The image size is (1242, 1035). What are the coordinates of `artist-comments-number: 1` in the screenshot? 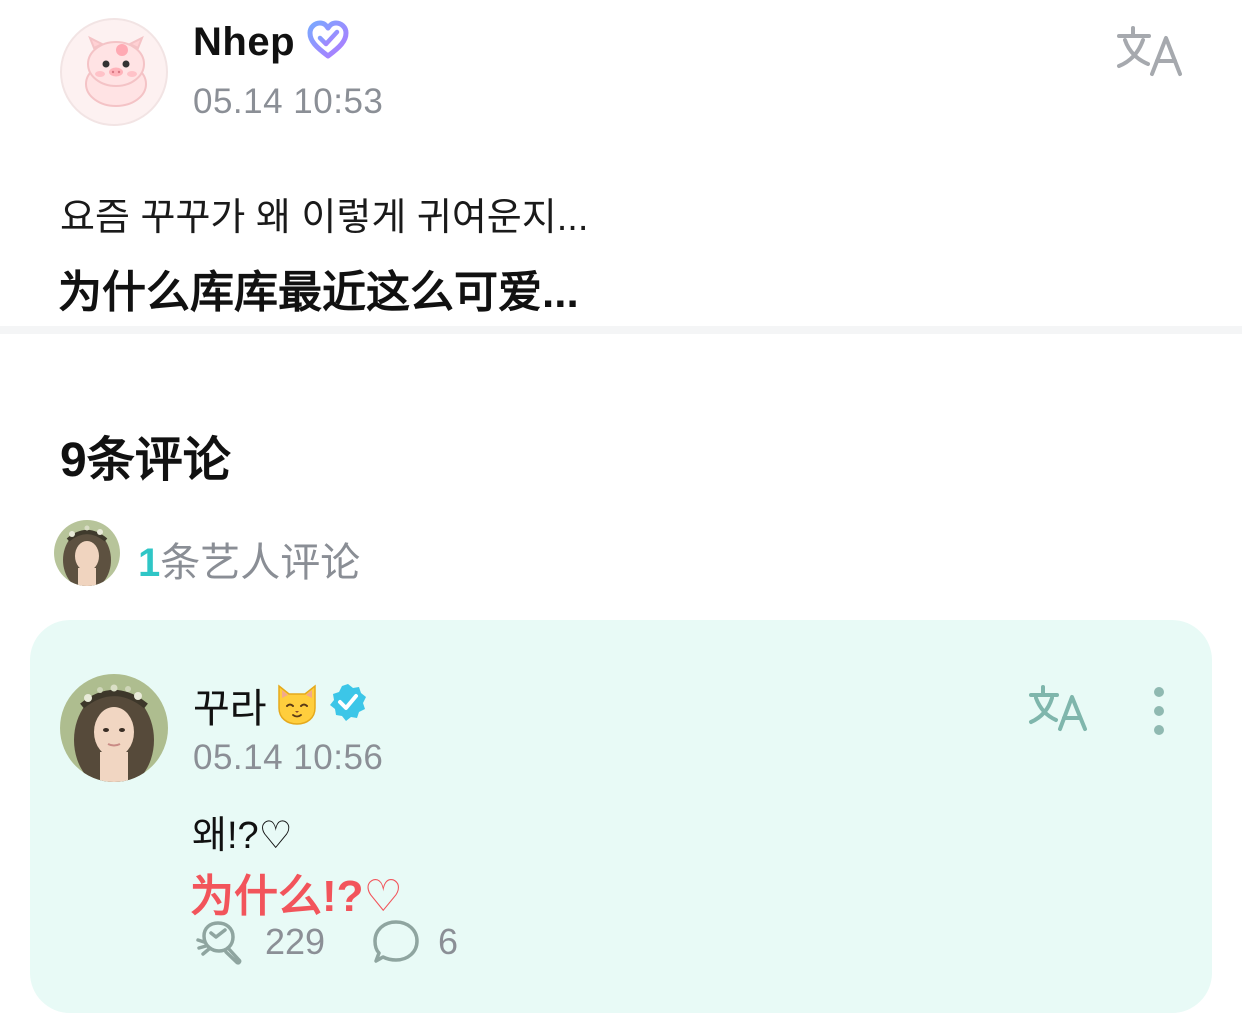 It's located at (149, 563).